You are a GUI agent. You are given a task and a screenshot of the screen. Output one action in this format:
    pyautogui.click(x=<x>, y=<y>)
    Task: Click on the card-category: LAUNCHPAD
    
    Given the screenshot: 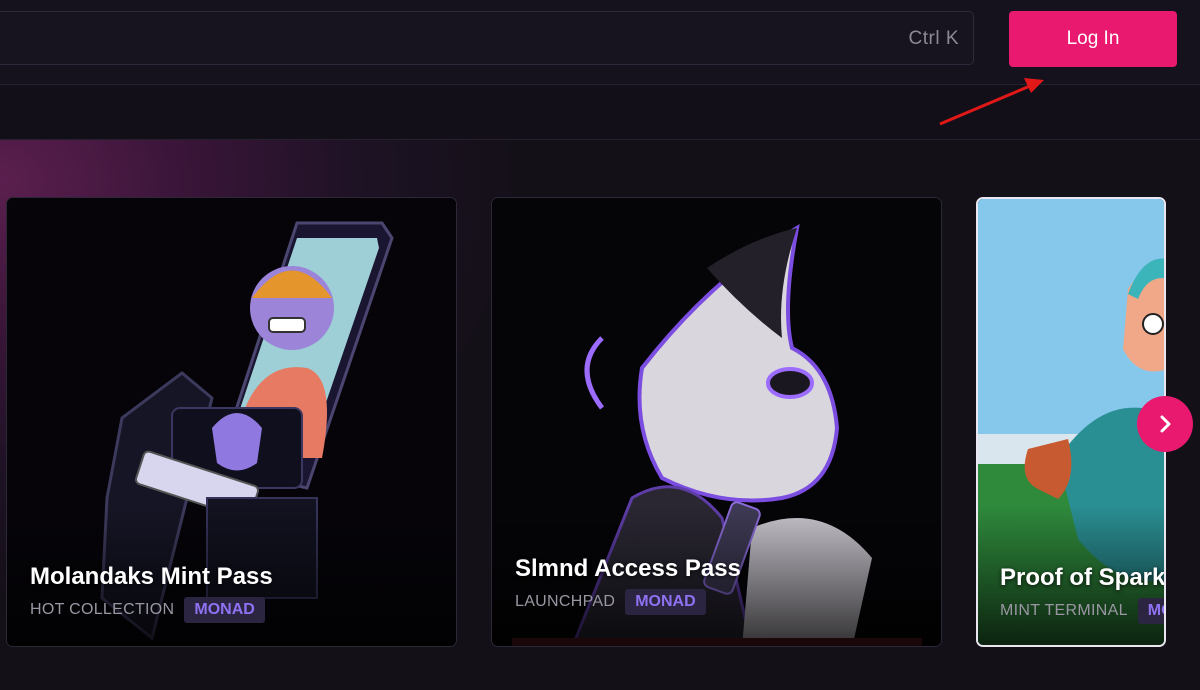 What is the action you would take?
    pyautogui.click(x=565, y=601)
    